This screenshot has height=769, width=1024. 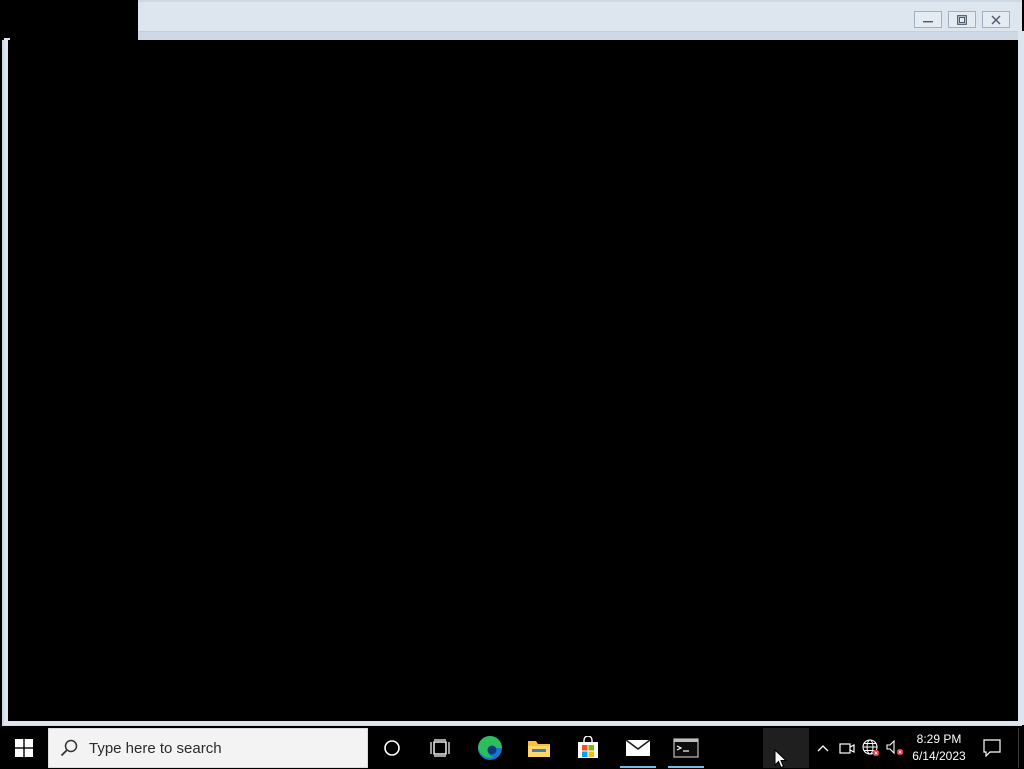 I want to click on close-button, so click(x=996, y=19).